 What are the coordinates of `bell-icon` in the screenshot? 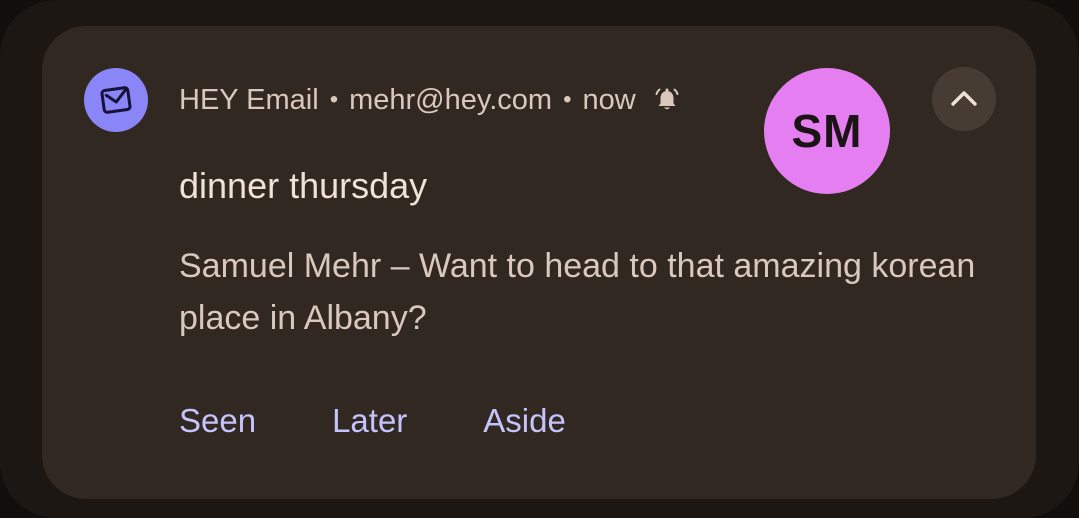 It's located at (667, 100).